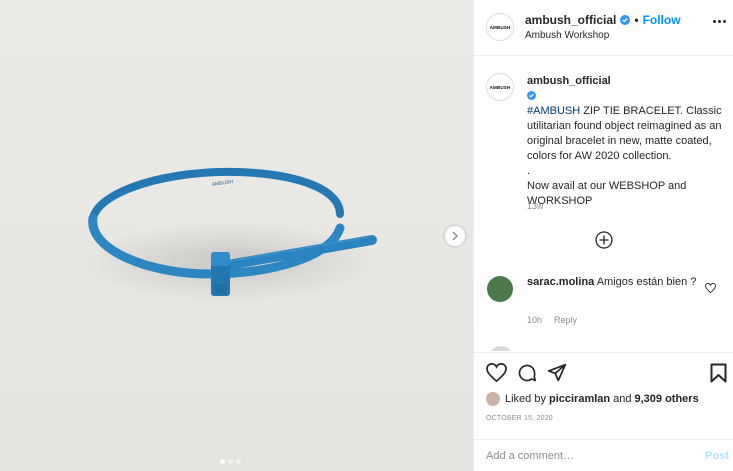 The height and width of the screenshot is (471, 733). Describe the element at coordinates (719, 21) in the screenshot. I see `more-options-icon` at that location.